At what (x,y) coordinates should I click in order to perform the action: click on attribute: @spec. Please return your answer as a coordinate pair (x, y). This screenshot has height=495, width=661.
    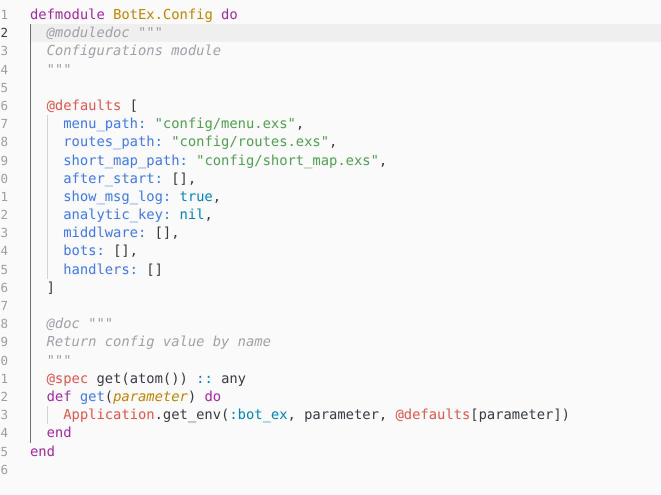
    Looking at the image, I should click on (67, 379).